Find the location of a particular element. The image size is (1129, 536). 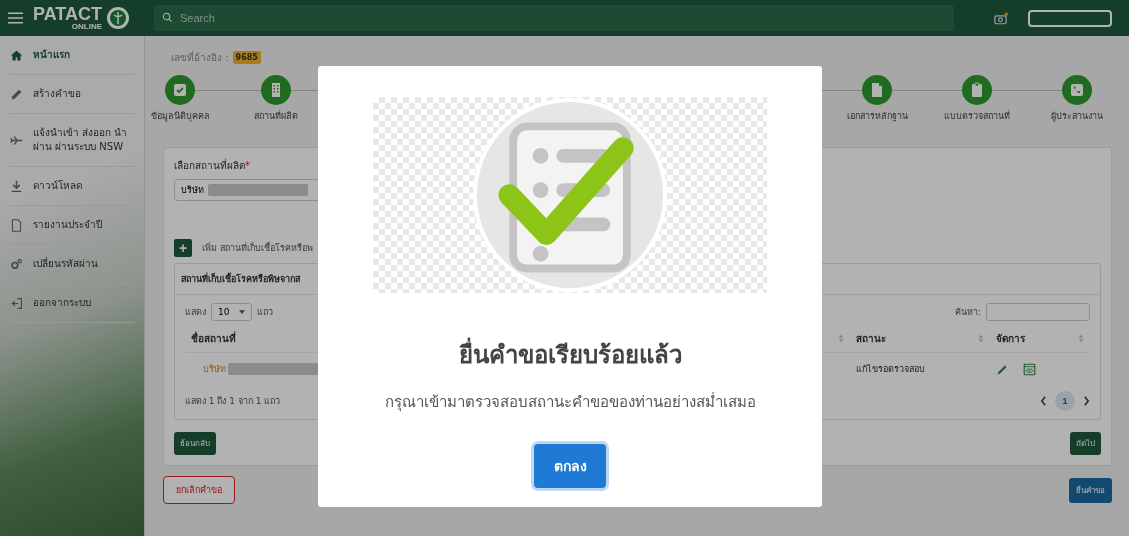

field-label: เลือกสถานที่ผลิต* is located at coordinates (212, 165).